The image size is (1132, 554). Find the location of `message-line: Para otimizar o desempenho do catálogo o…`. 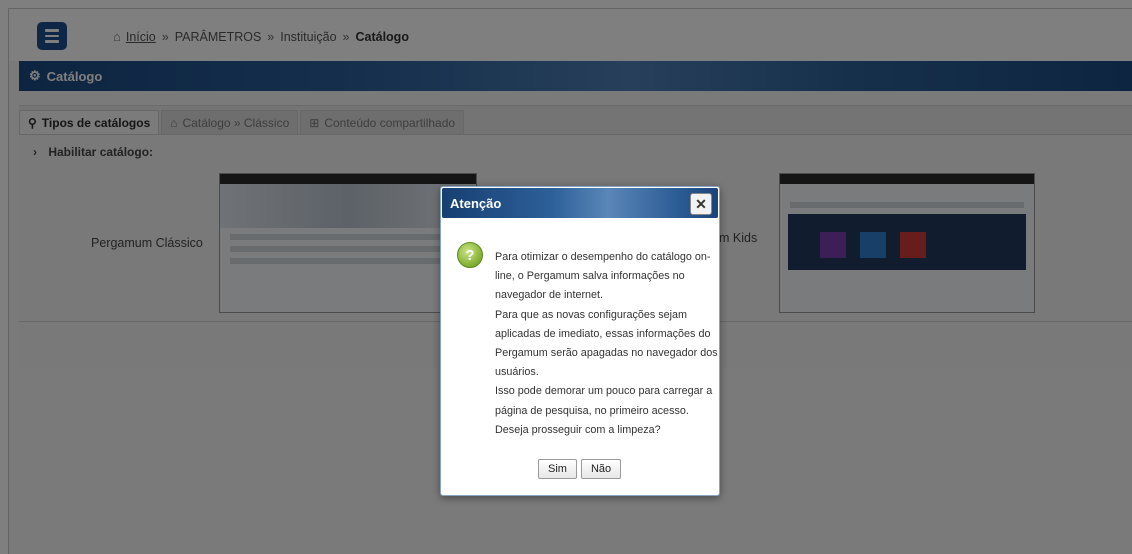

message-line: Para otimizar o desempenho do catálogo o… is located at coordinates (603, 257).